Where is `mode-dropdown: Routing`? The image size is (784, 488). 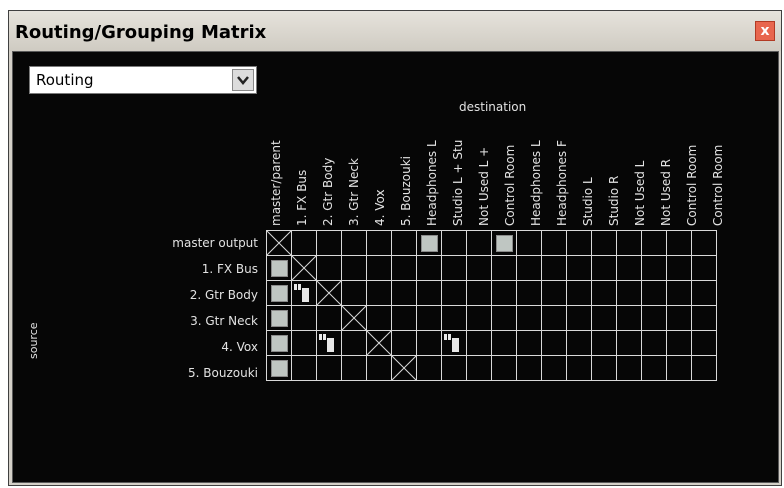
mode-dropdown: Routing is located at coordinates (143, 80).